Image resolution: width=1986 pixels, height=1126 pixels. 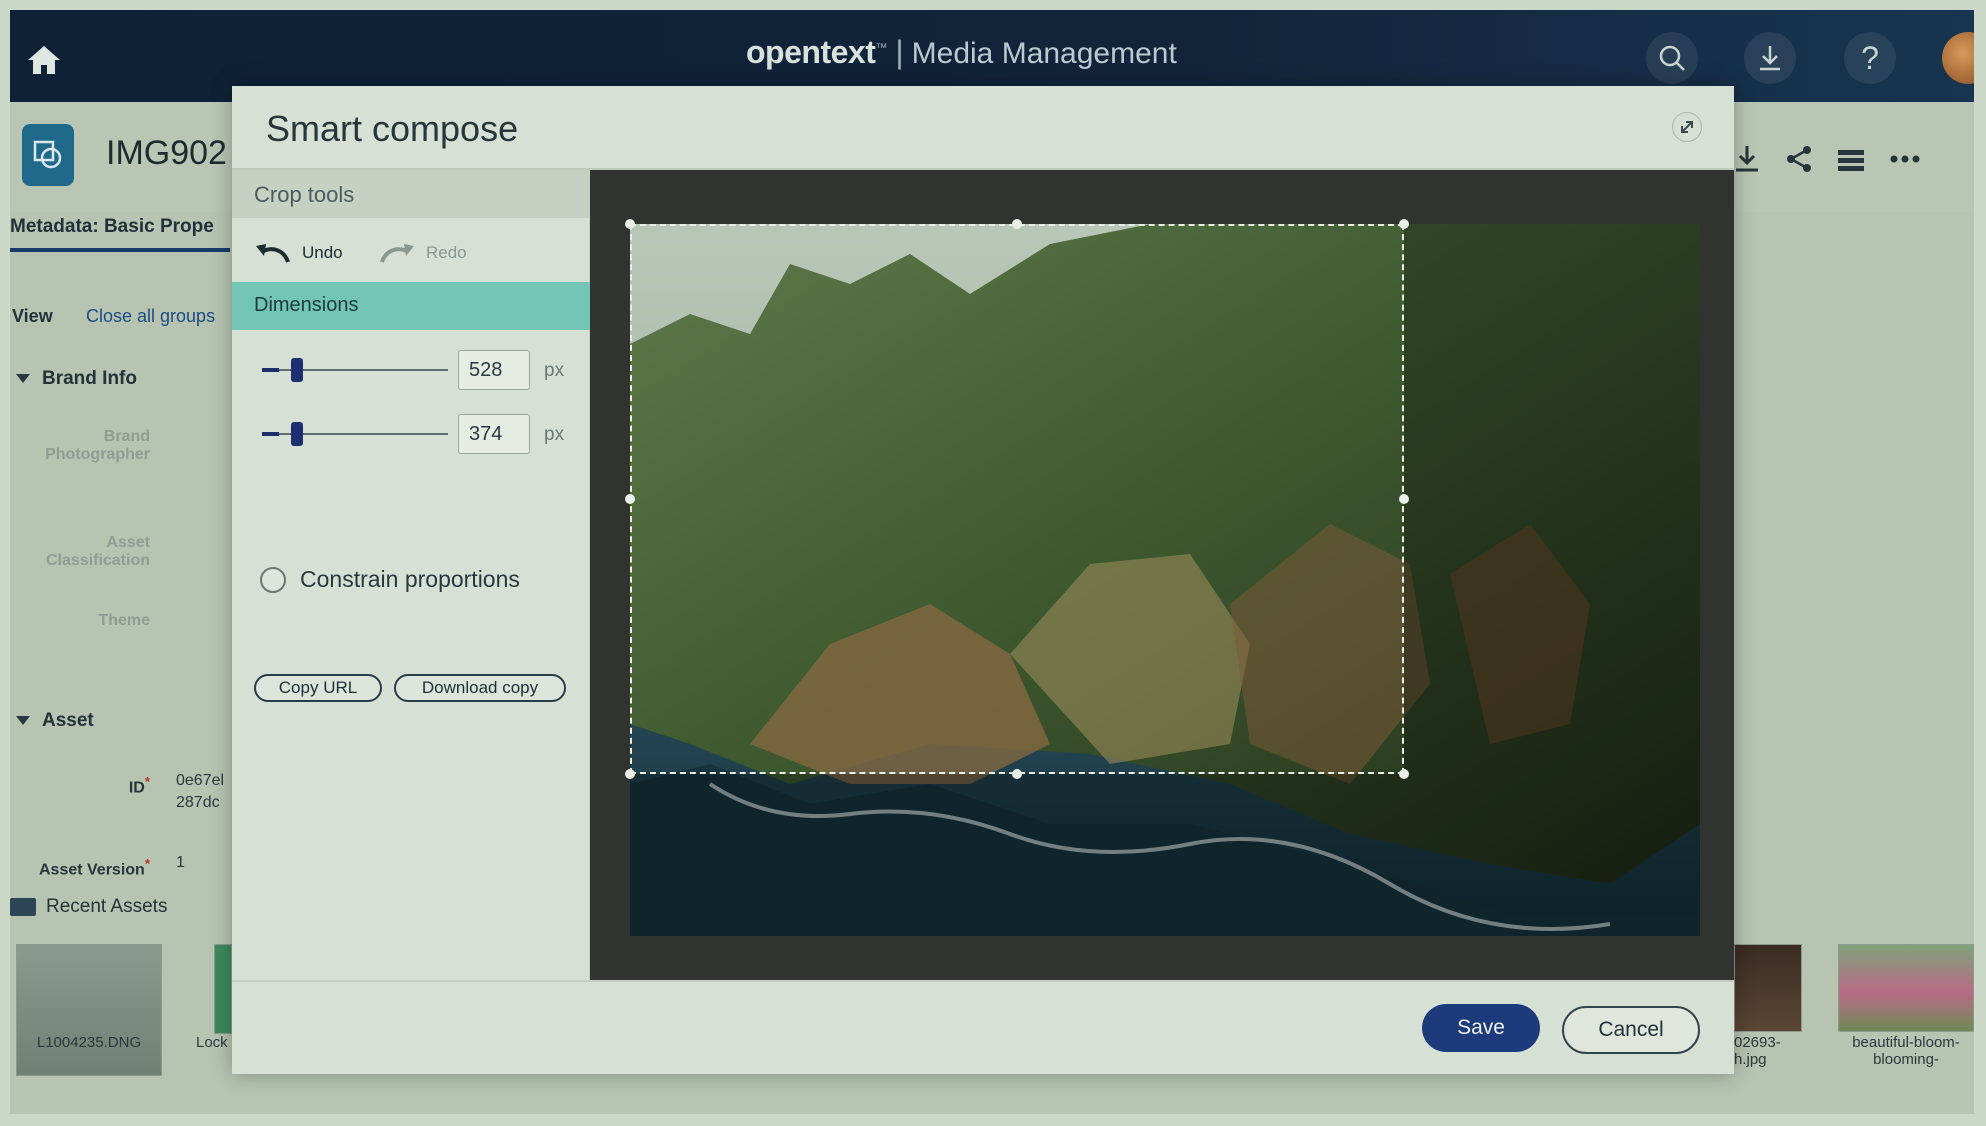 I want to click on field-label-asset-version: Asset Version*, so click(x=80, y=867).